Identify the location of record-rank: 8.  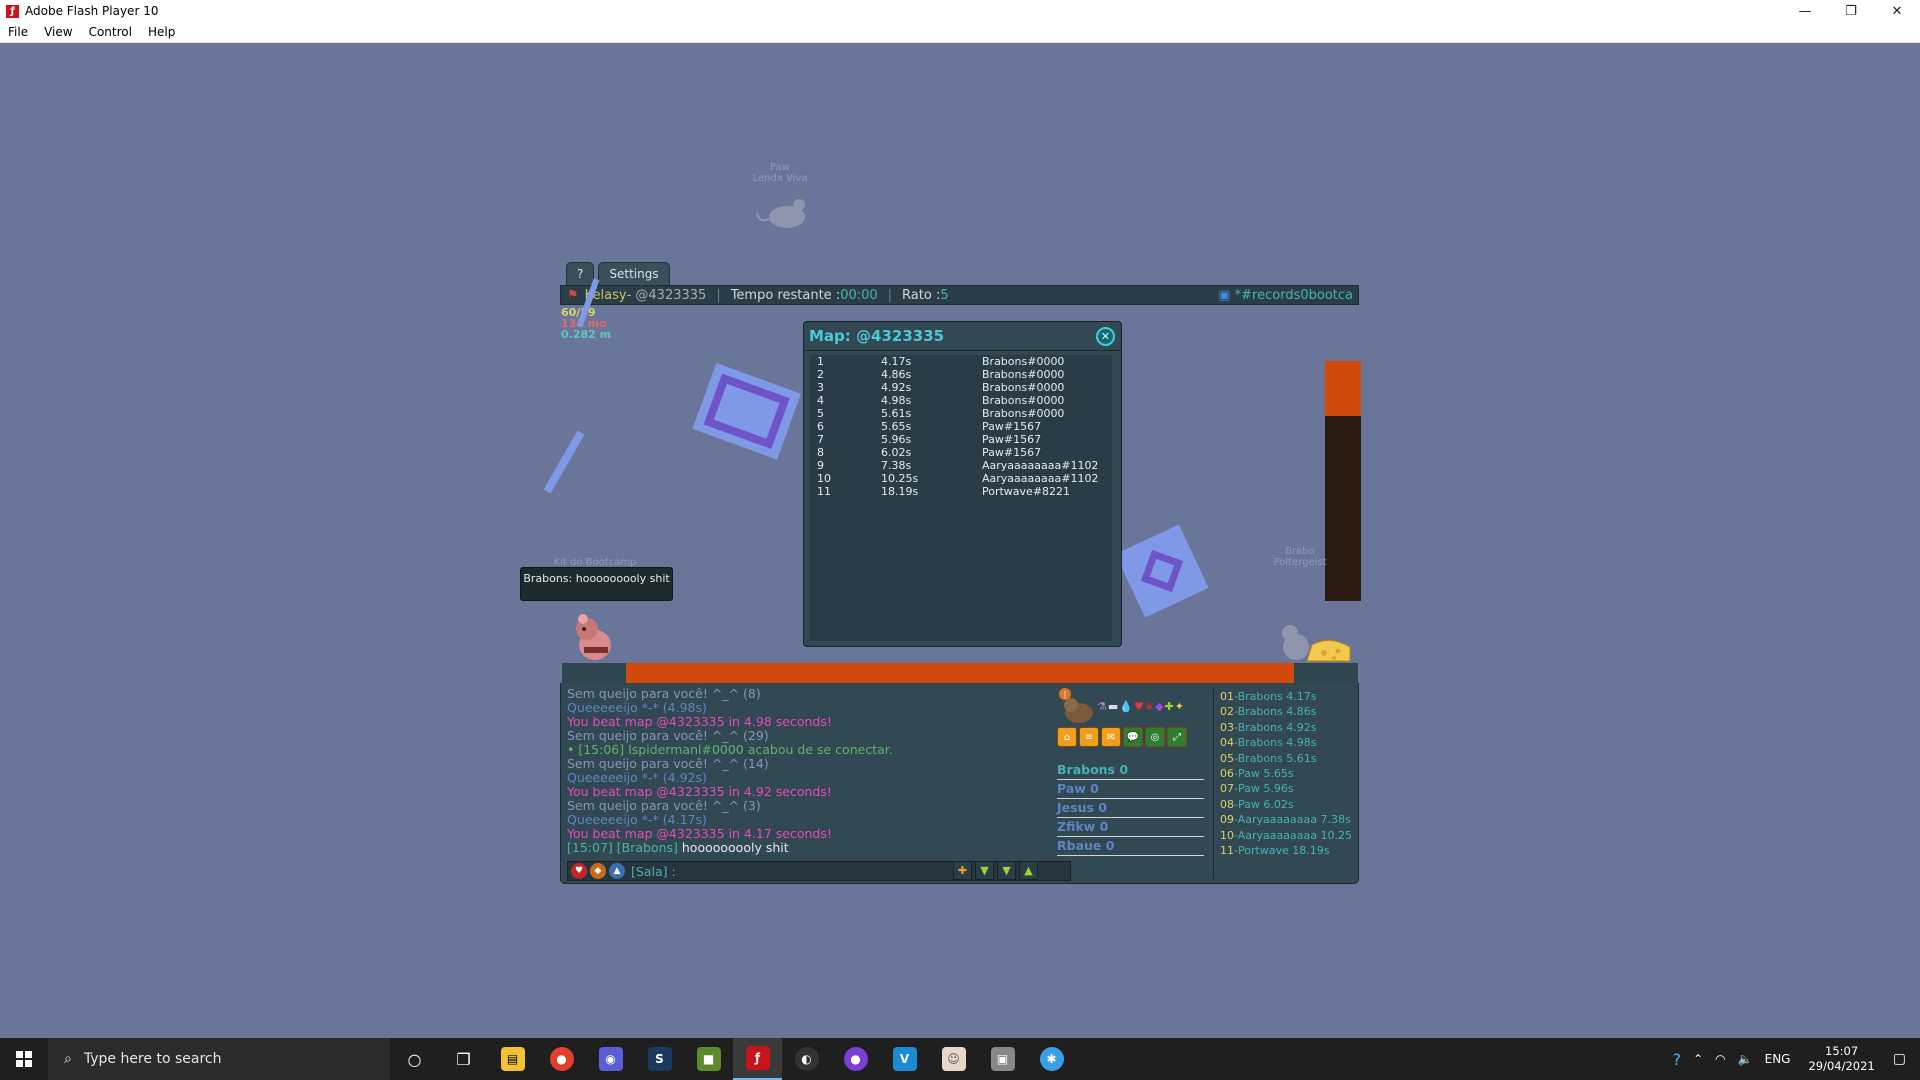
(820, 452).